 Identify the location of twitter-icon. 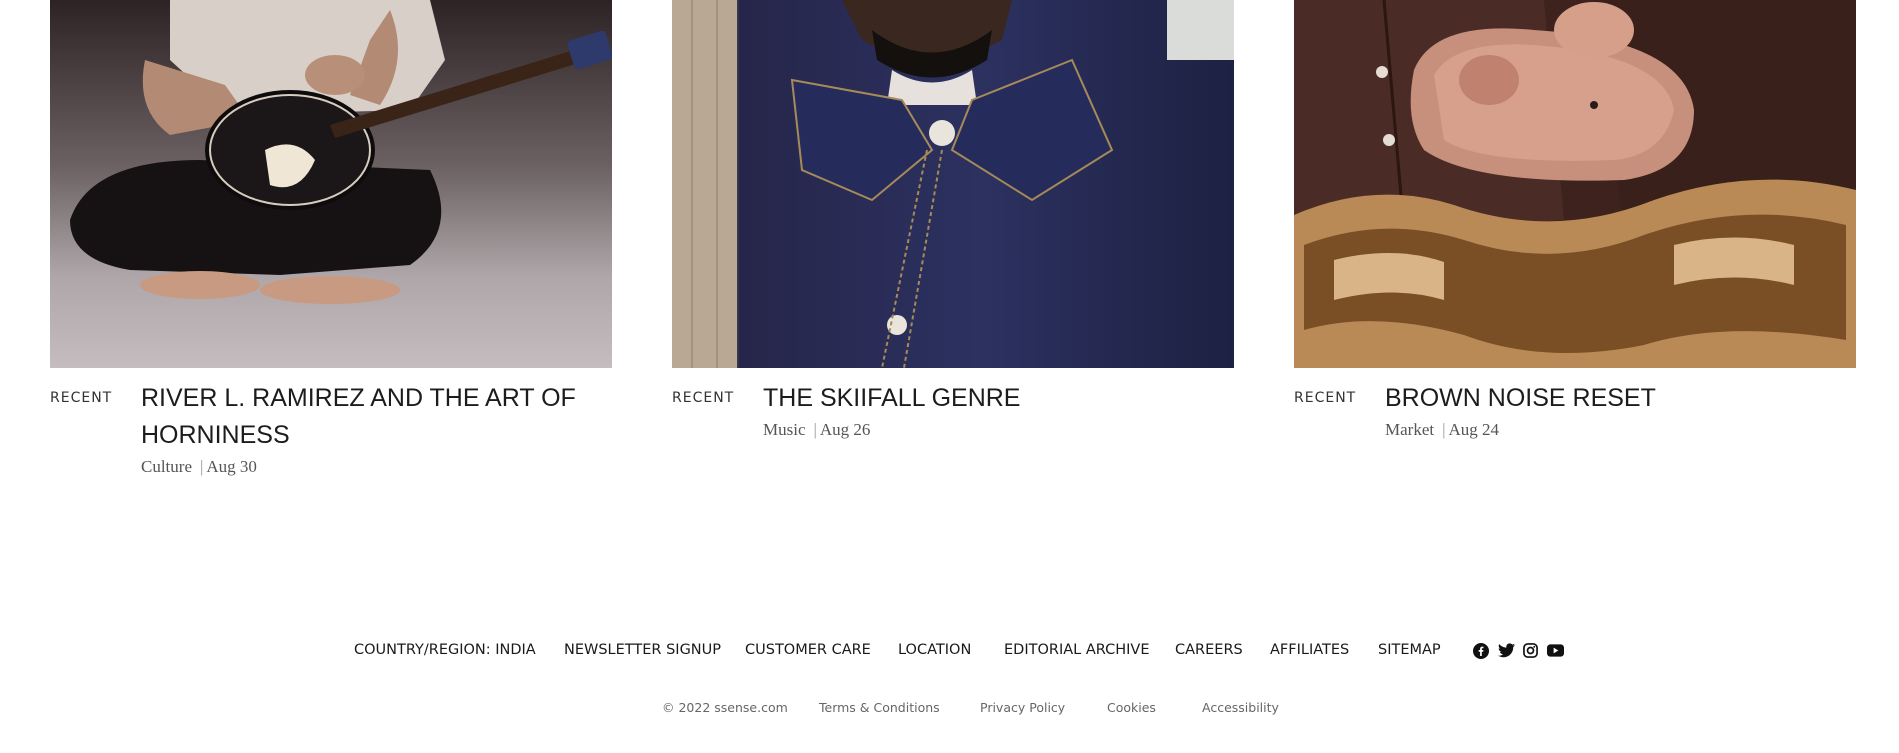
(1506, 652).